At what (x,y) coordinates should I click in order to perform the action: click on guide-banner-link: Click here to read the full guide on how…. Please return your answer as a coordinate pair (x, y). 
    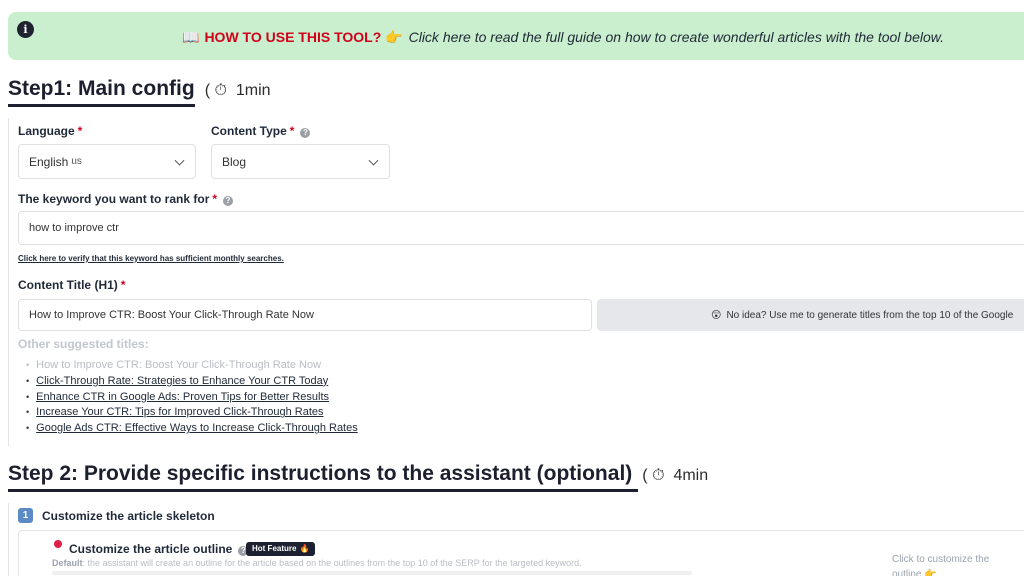
    Looking at the image, I should click on (676, 37).